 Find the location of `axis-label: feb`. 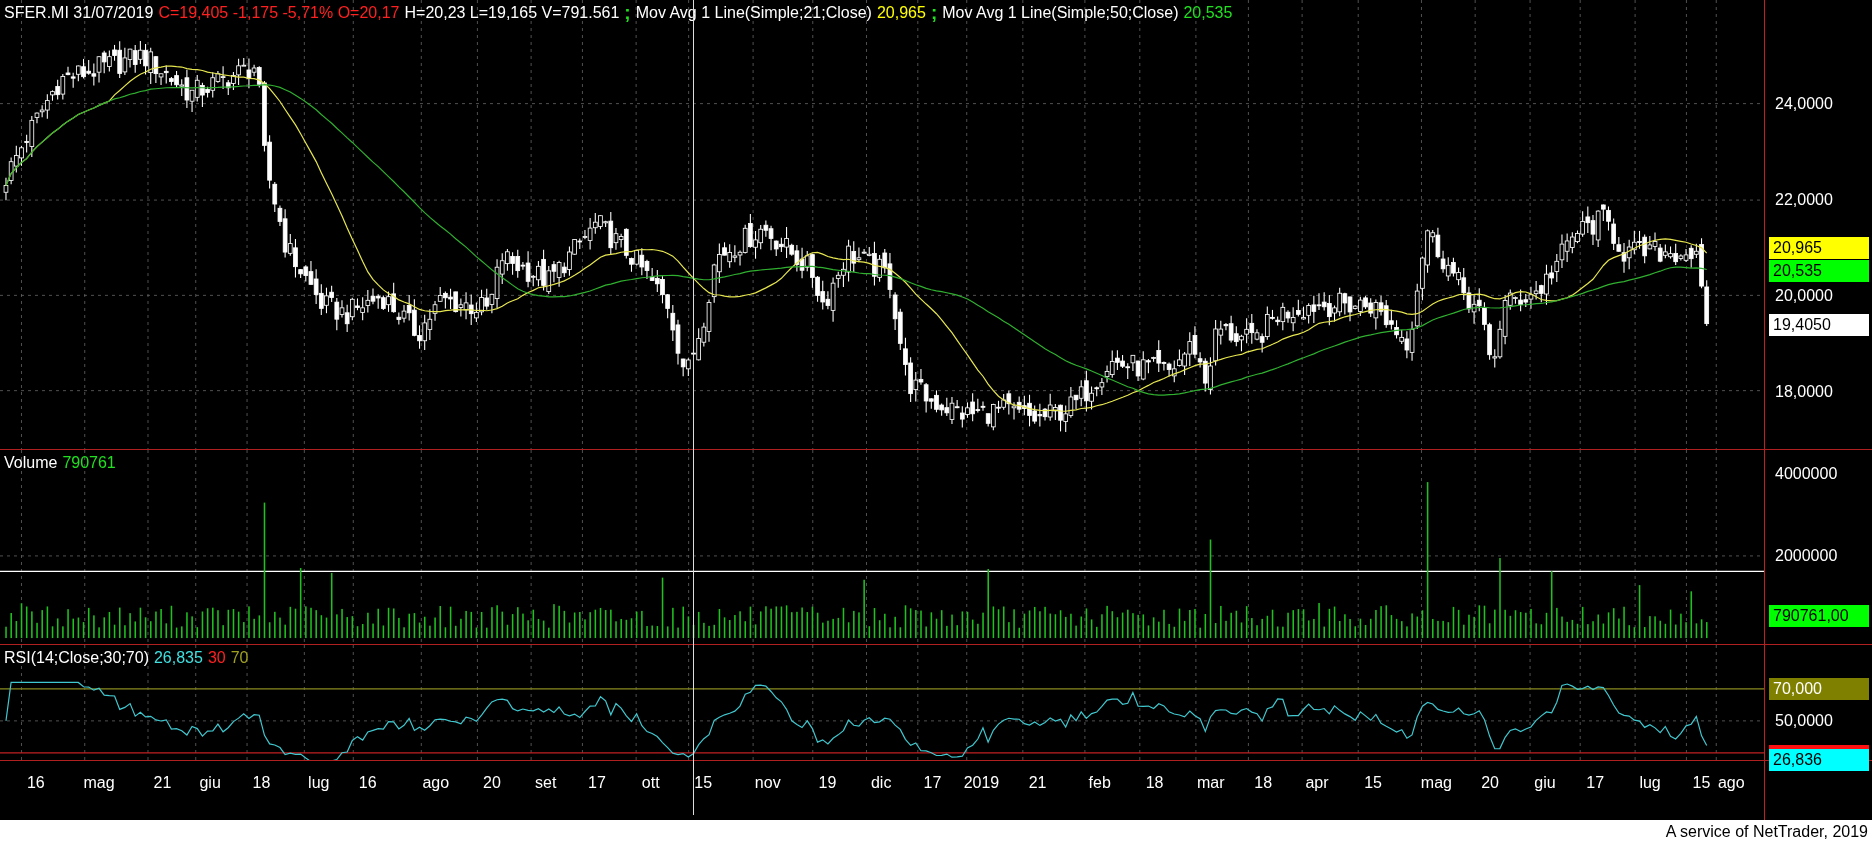

axis-label: feb is located at coordinates (1099, 783).